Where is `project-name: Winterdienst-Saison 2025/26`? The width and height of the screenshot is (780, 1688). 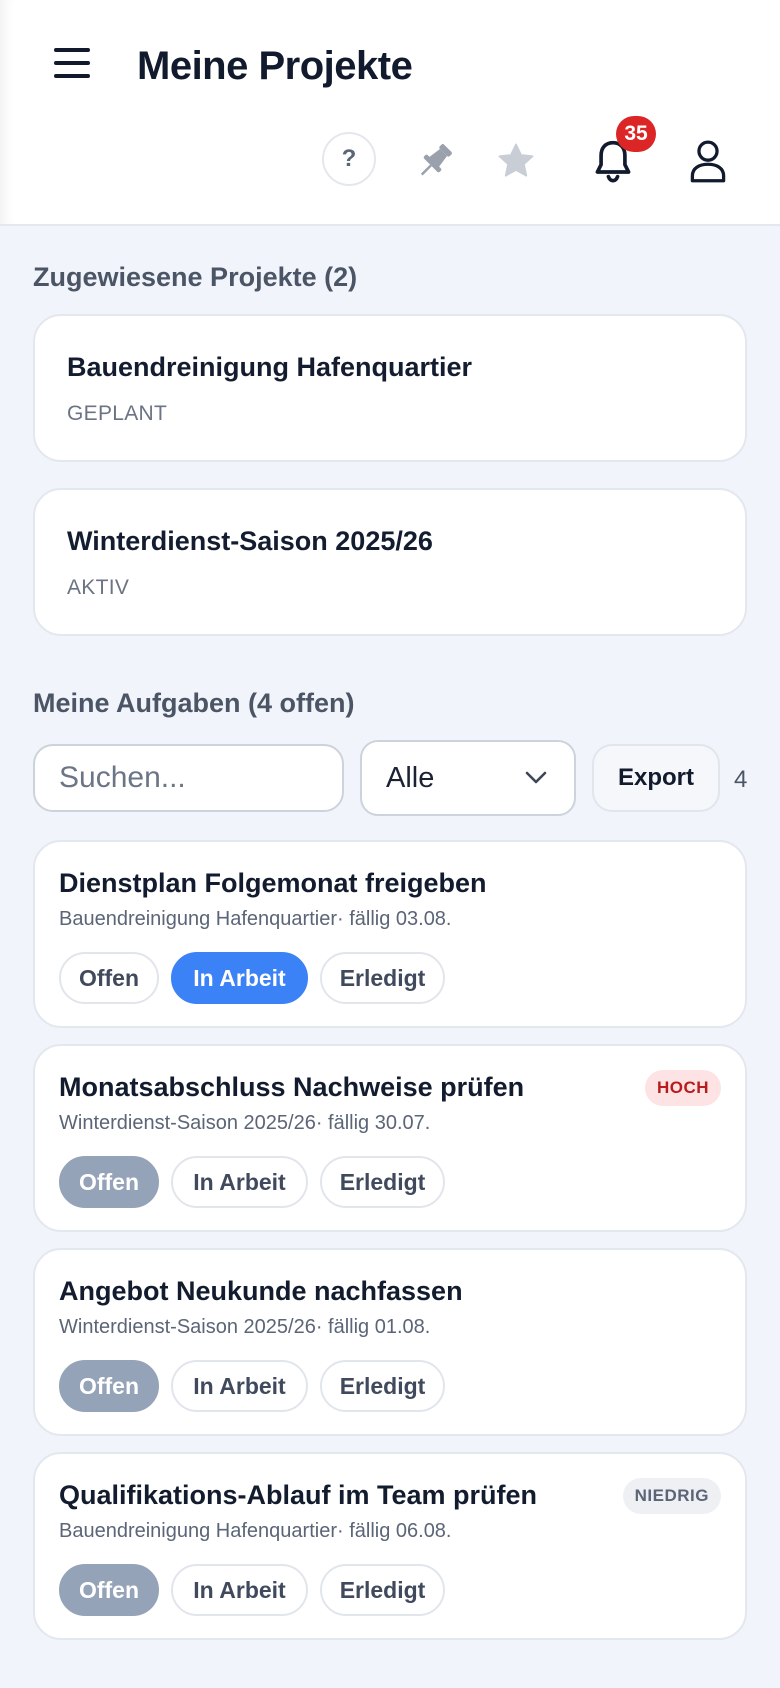 project-name: Winterdienst-Saison 2025/26 is located at coordinates (250, 541).